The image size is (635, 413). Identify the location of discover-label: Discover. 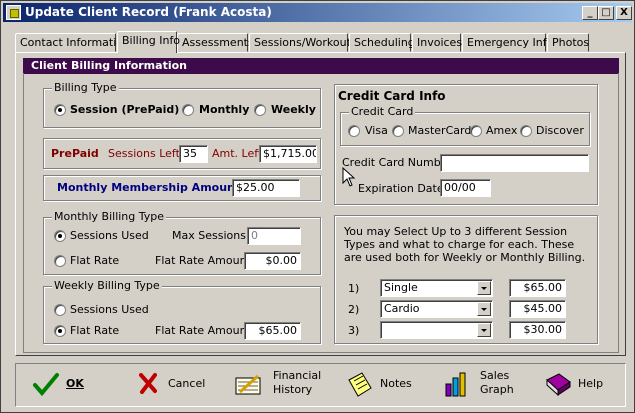
(560, 130).